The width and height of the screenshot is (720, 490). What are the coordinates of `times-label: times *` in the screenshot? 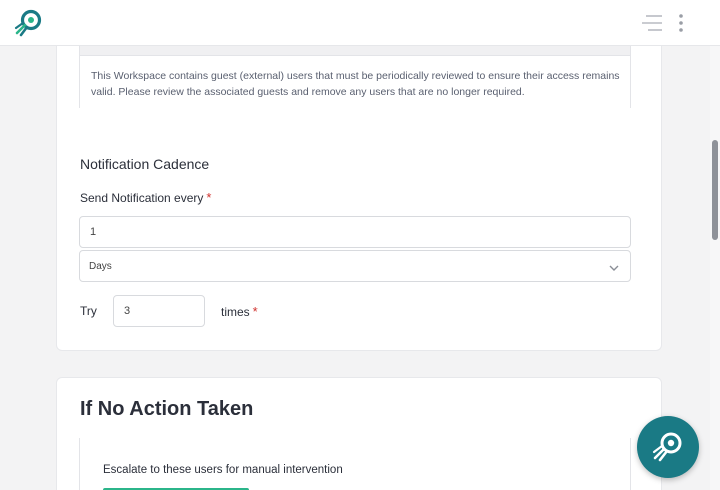 It's located at (239, 311).